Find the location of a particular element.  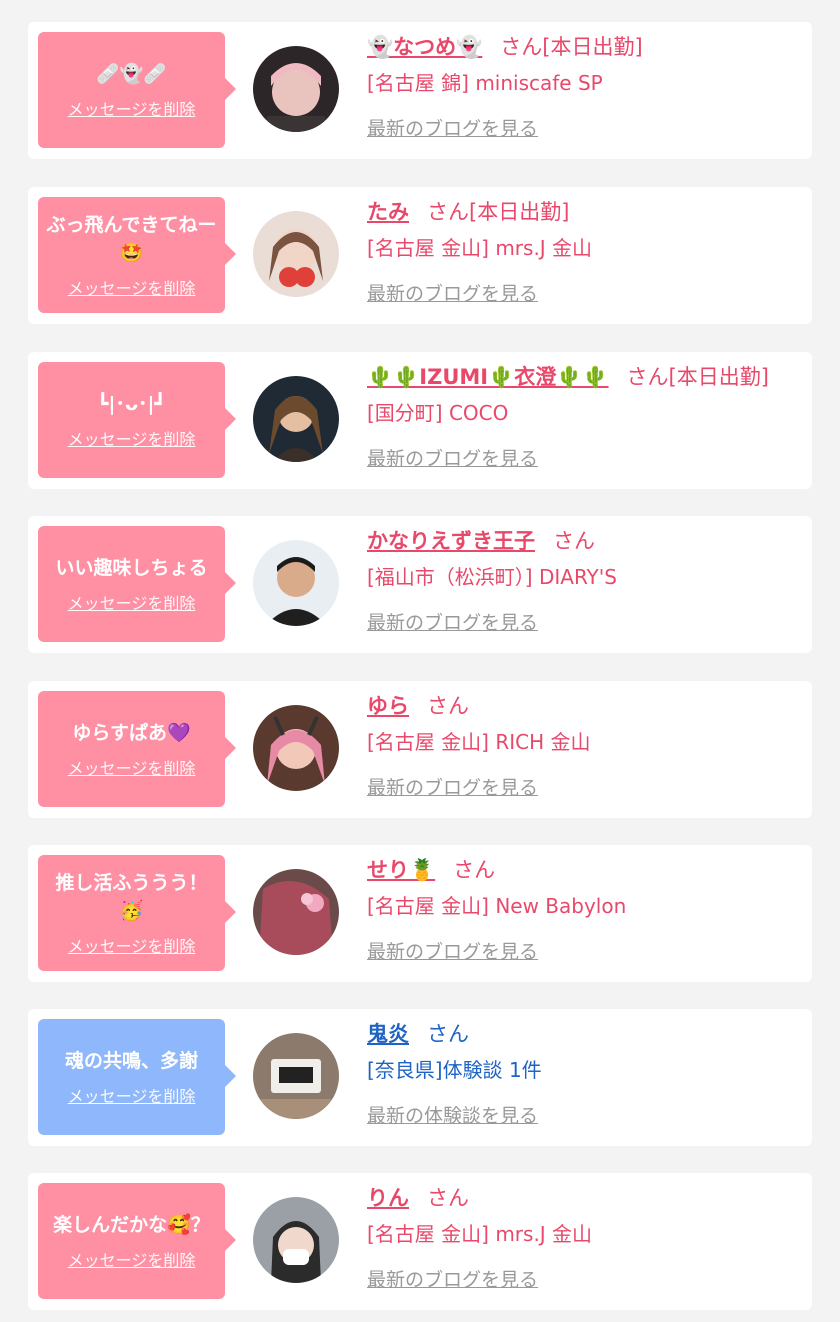

profile-name-link: りん is located at coordinates (388, 1198).